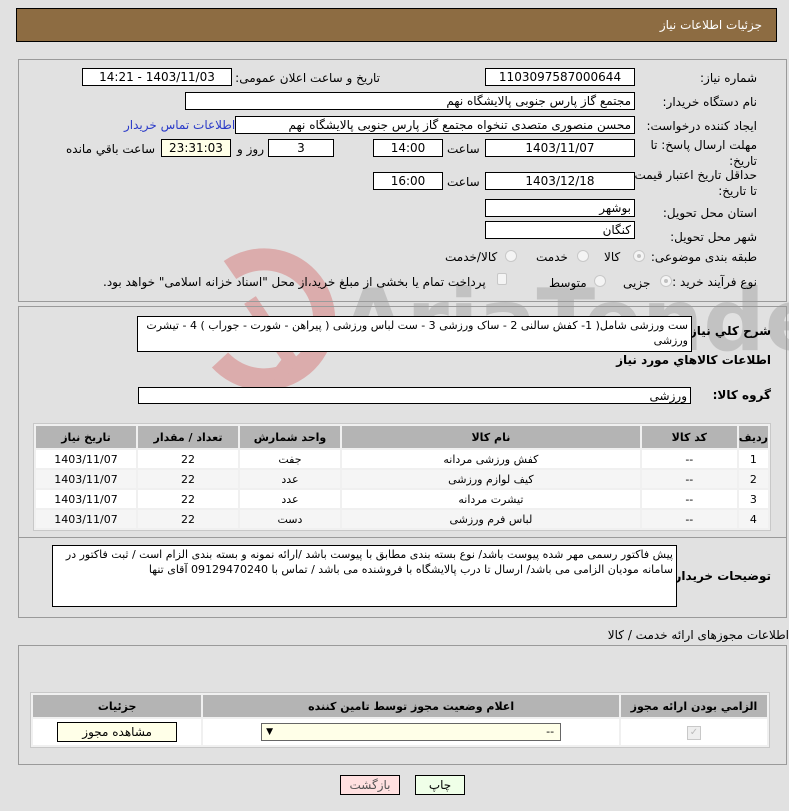 The width and height of the screenshot is (789, 811). Describe the element at coordinates (86, 437) in the screenshot. I see `col-date: تاریخ نیاز` at that location.